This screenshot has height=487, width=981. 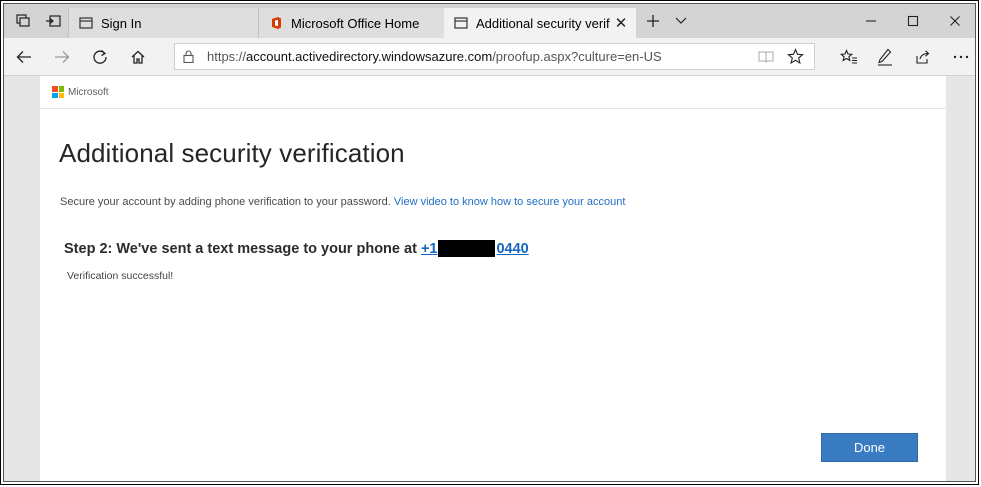 I want to click on microsoft-logo: Microsoft, so click(x=80, y=92).